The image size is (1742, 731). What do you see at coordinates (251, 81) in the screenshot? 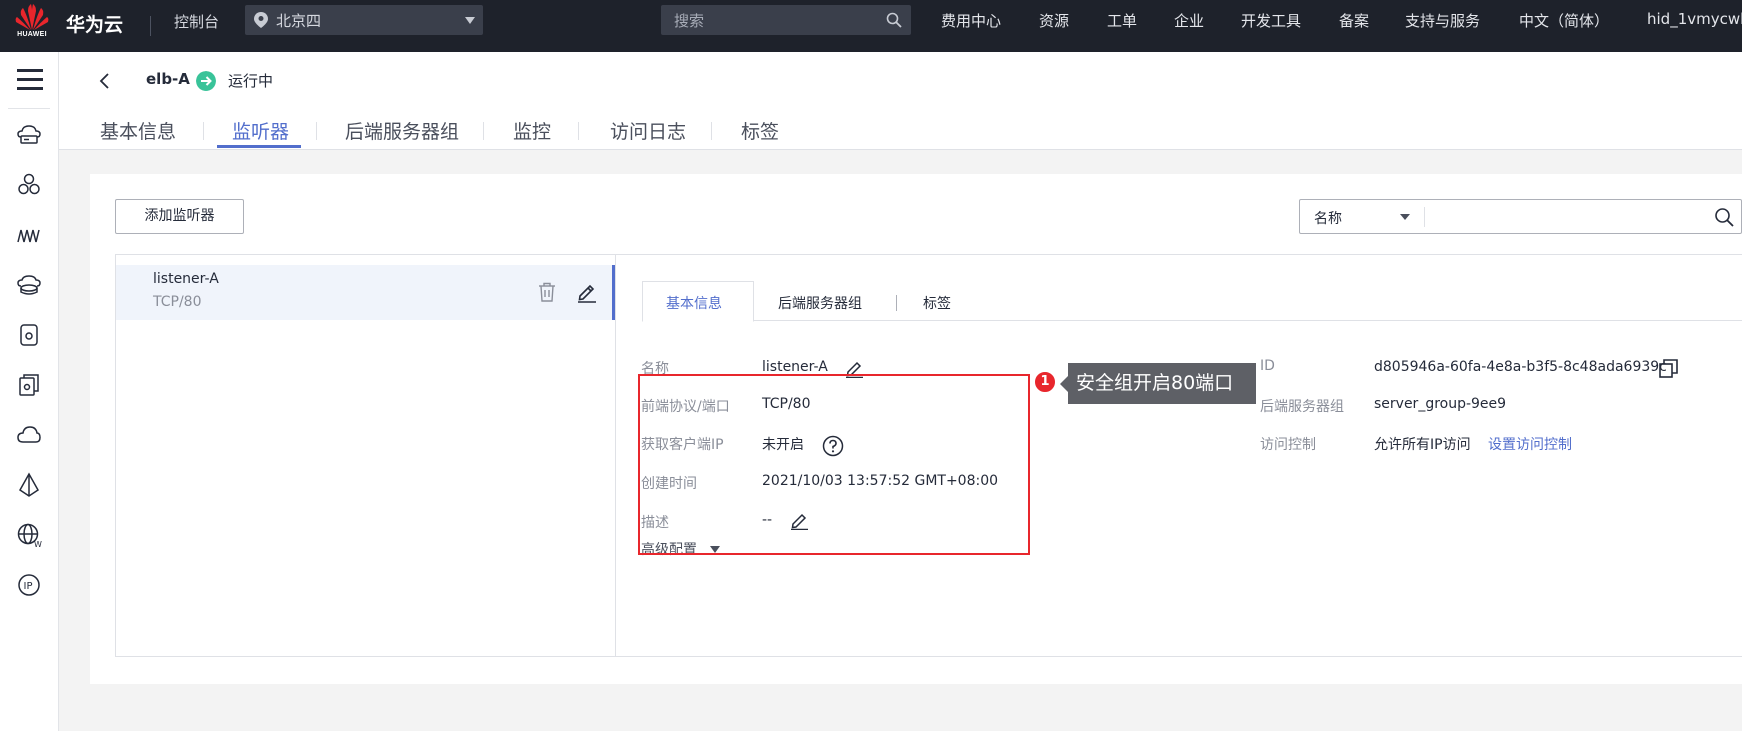
I see `status-text: 运行中` at bounding box center [251, 81].